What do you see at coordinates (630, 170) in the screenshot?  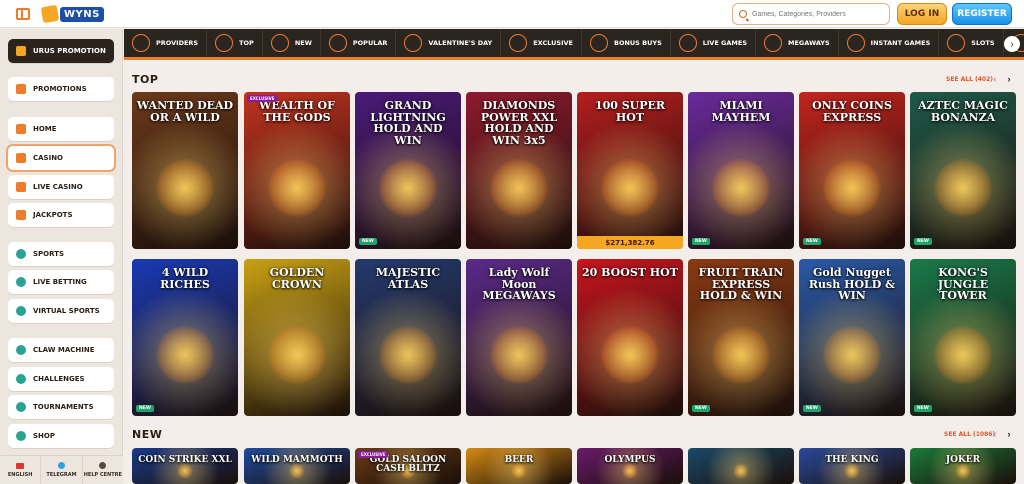 I see `game-tile: 100 SUPER HOT $271,382.76` at bounding box center [630, 170].